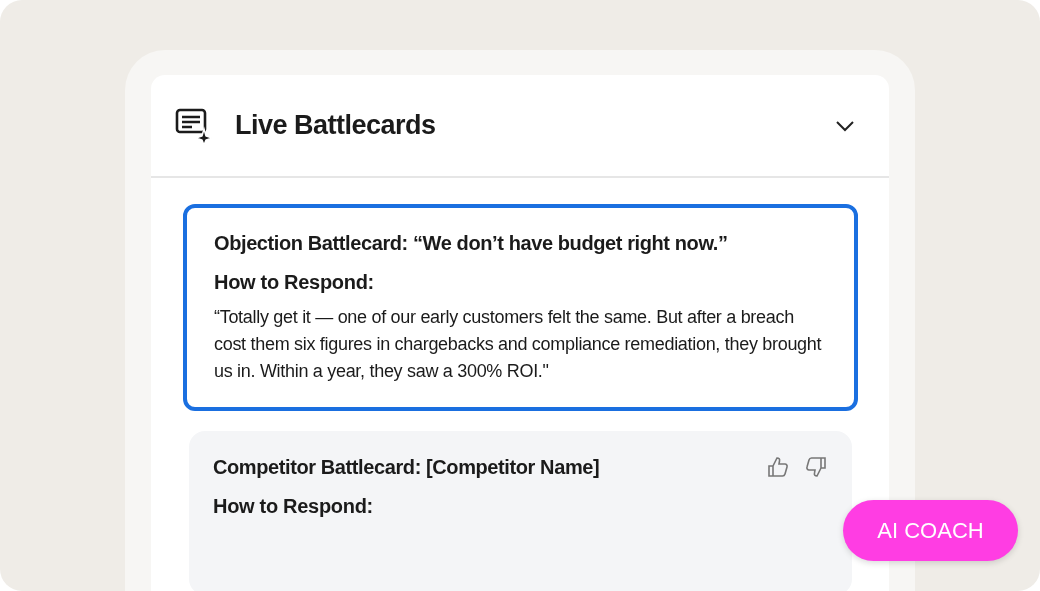 The width and height of the screenshot is (1040, 591). Describe the element at coordinates (194, 125) in the screenshot. I see `card-sparkle-icon` at that location.